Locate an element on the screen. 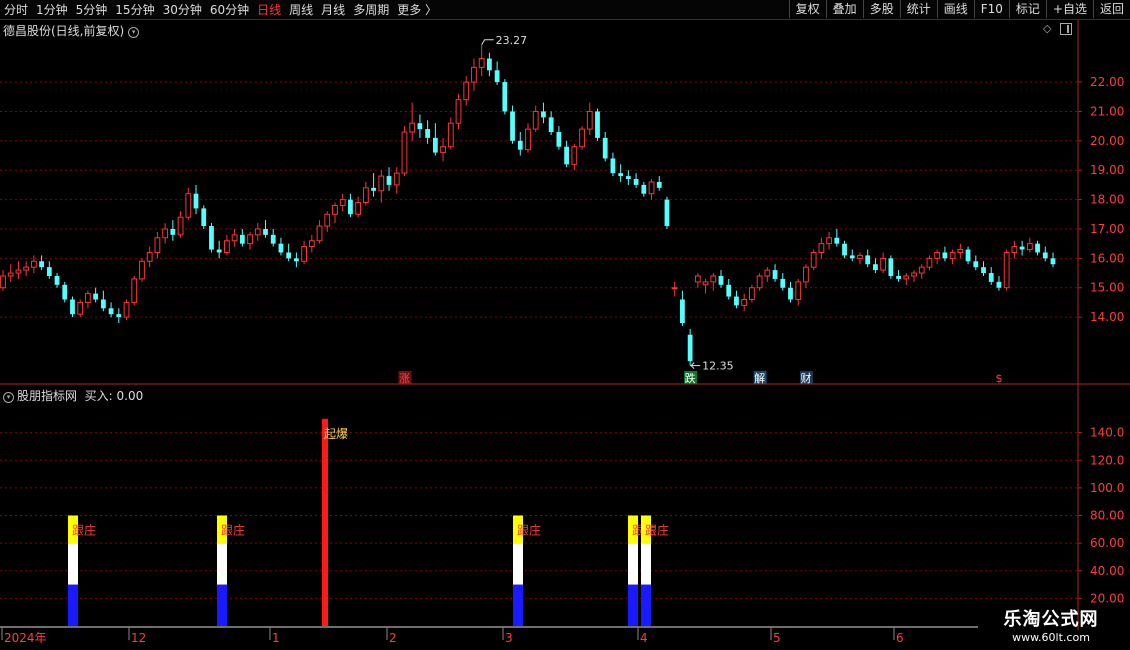  ind-y-tick-label: 100.0 is located at coordinates (1107, 488).